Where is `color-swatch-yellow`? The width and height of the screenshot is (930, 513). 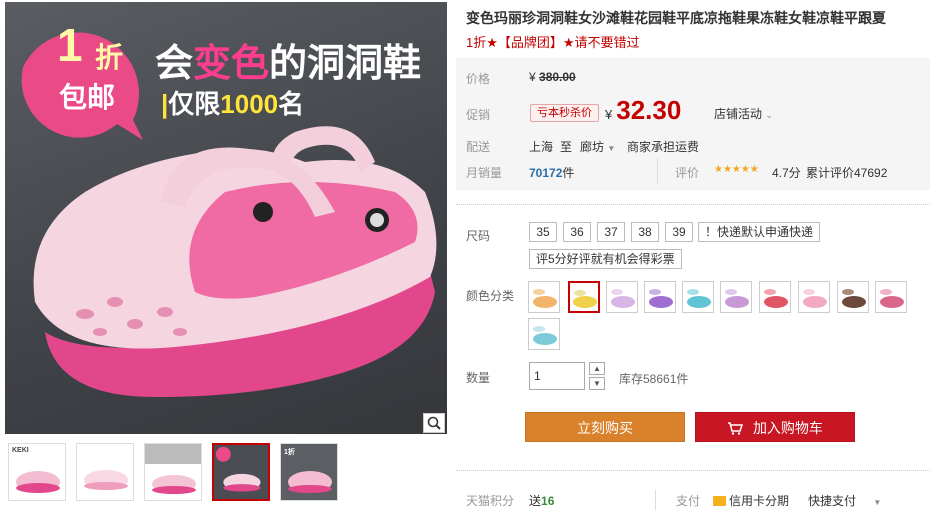
color-swatch-yellow is located at coordinates (584, 297).